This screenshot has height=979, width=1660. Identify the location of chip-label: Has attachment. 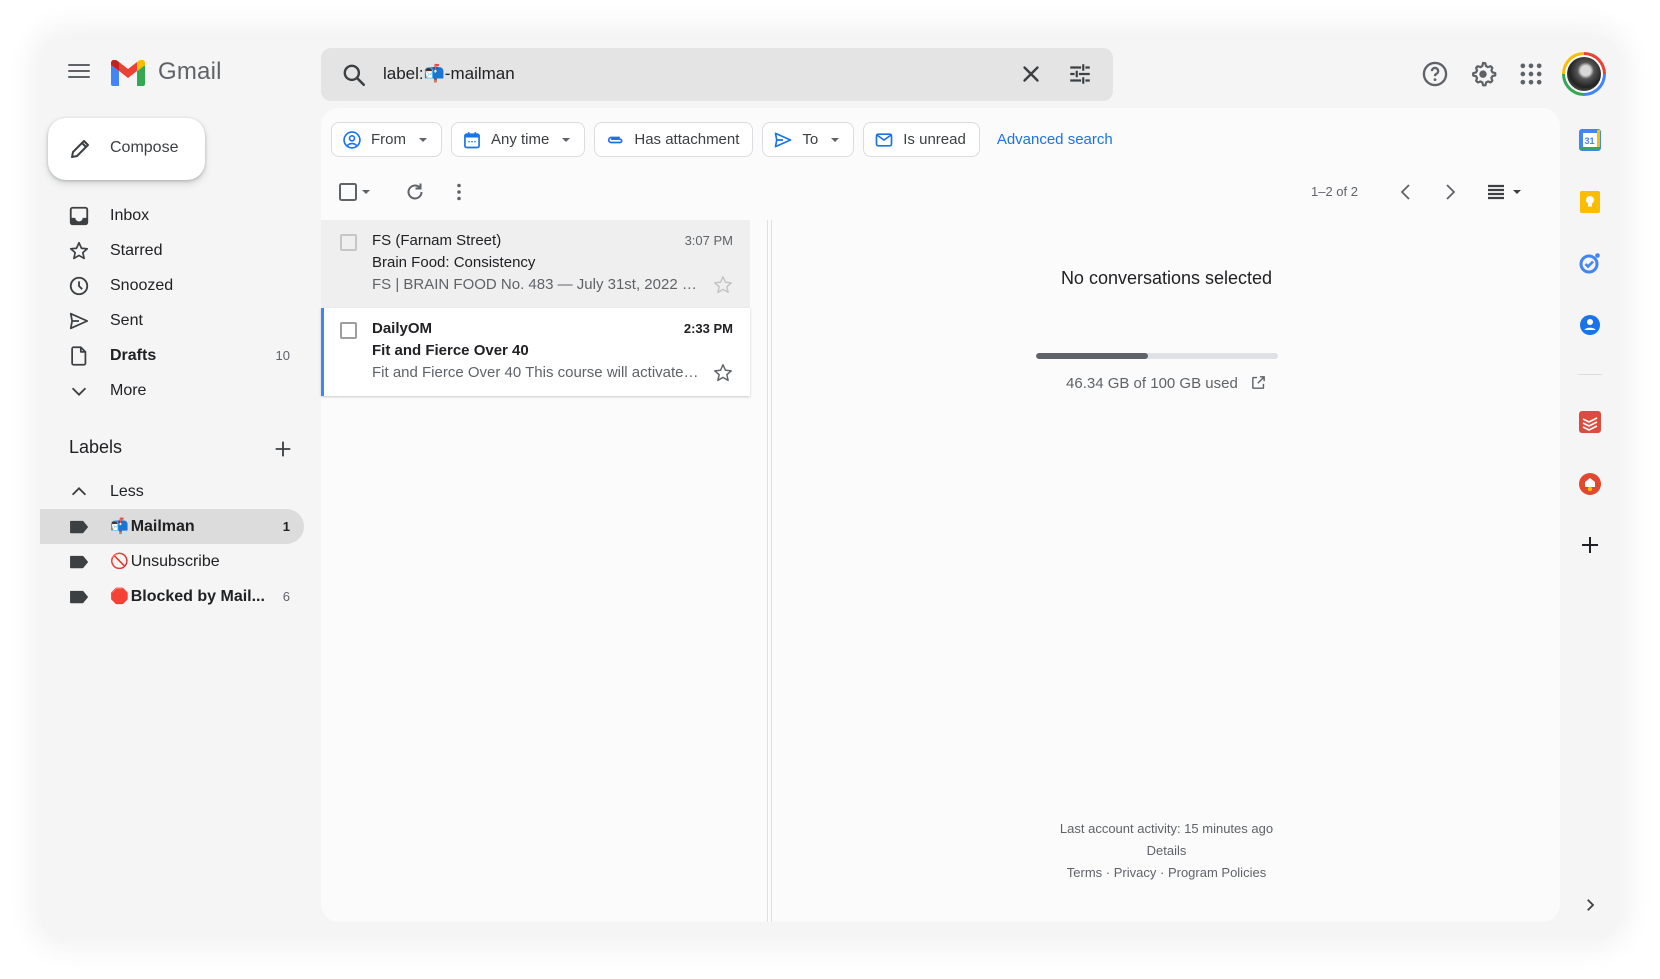
(687, 139).